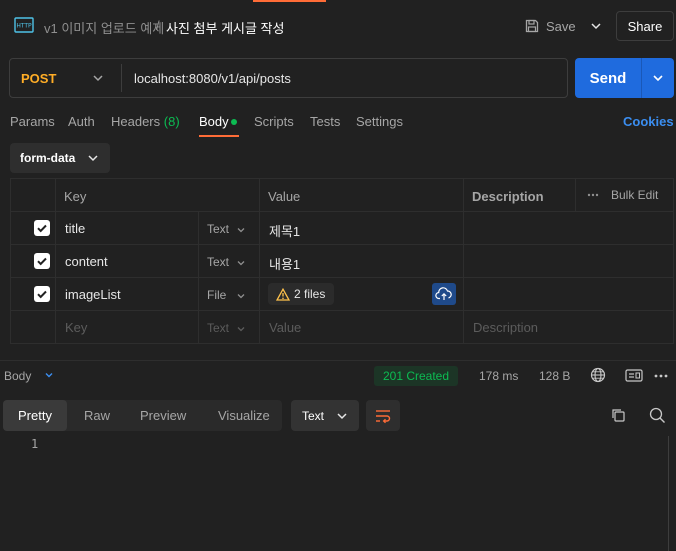  I want to click on upload-cloud-icon, so click(443, 293).